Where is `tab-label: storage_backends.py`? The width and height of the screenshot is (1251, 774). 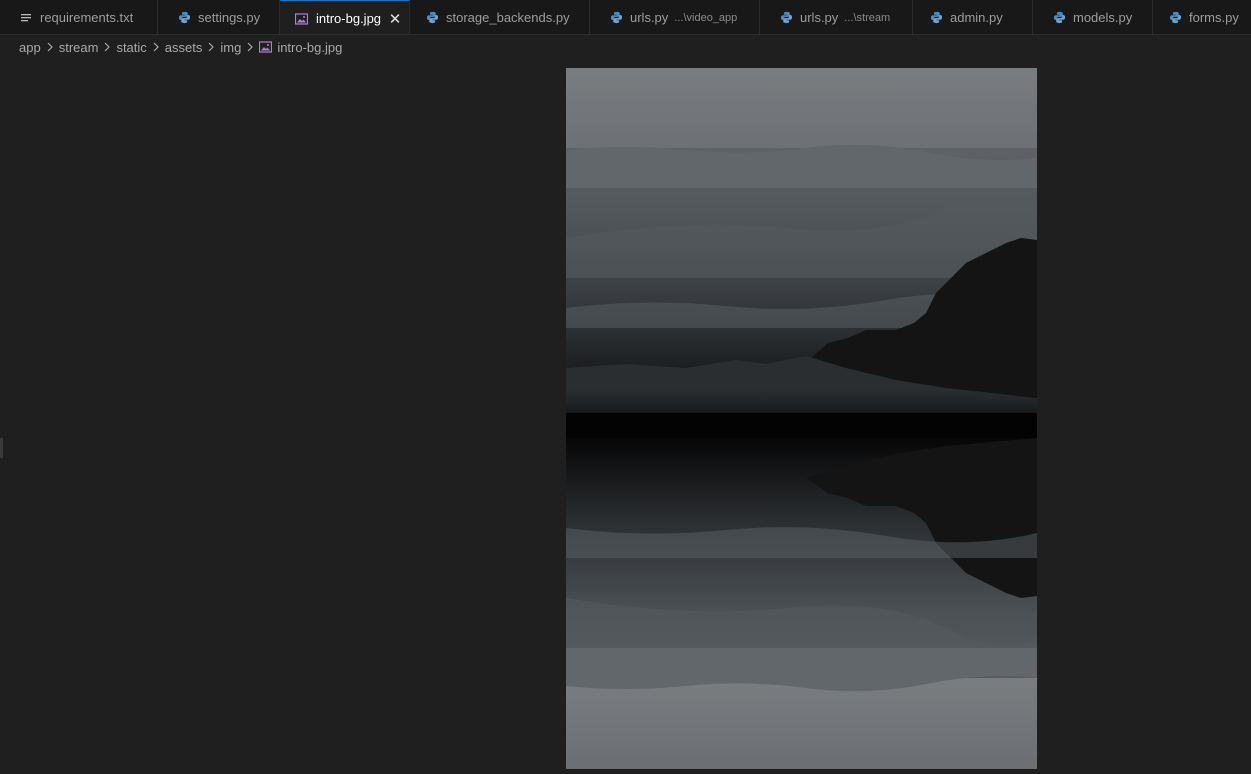 tab-label: storage_backends.py is located at coordinates (508, 17).